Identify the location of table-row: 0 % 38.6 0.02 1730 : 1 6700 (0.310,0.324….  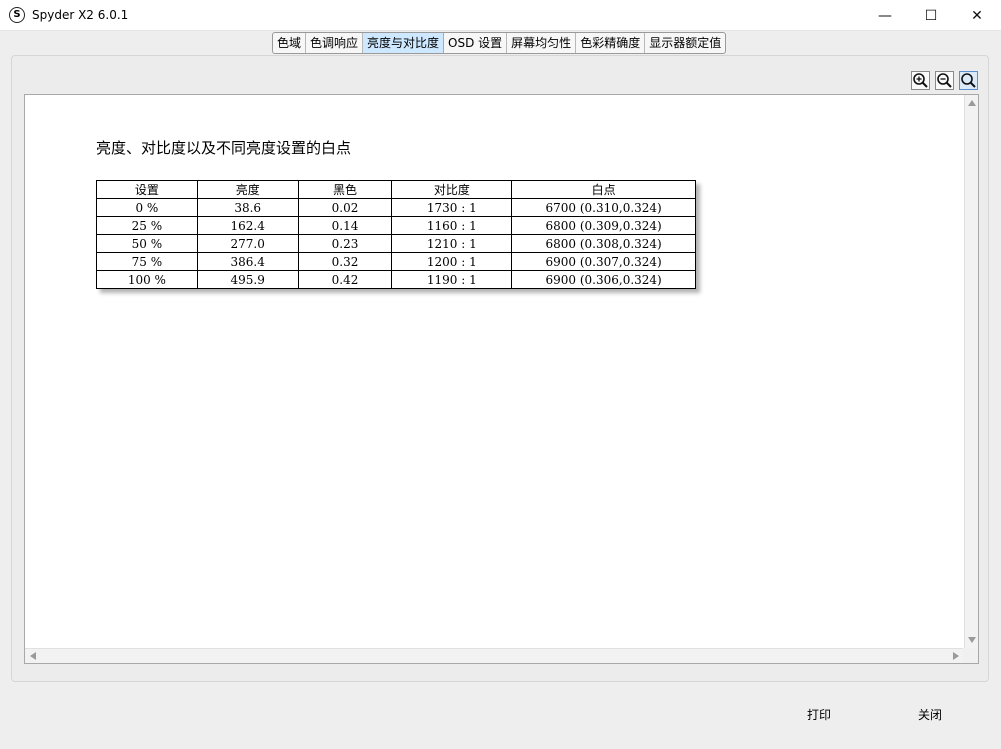
(396, 207).